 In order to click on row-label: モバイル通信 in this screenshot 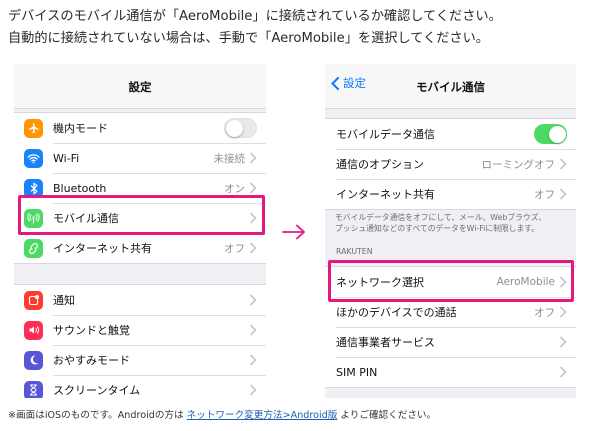, I will do `click(86, 218)`.